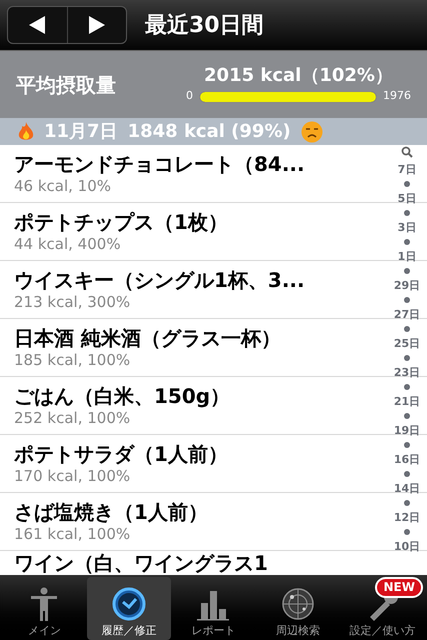  Describe the element at coordinates (73, 534) in the screenshot. I see `food-detail: 161 kcal, 100%` at that location.